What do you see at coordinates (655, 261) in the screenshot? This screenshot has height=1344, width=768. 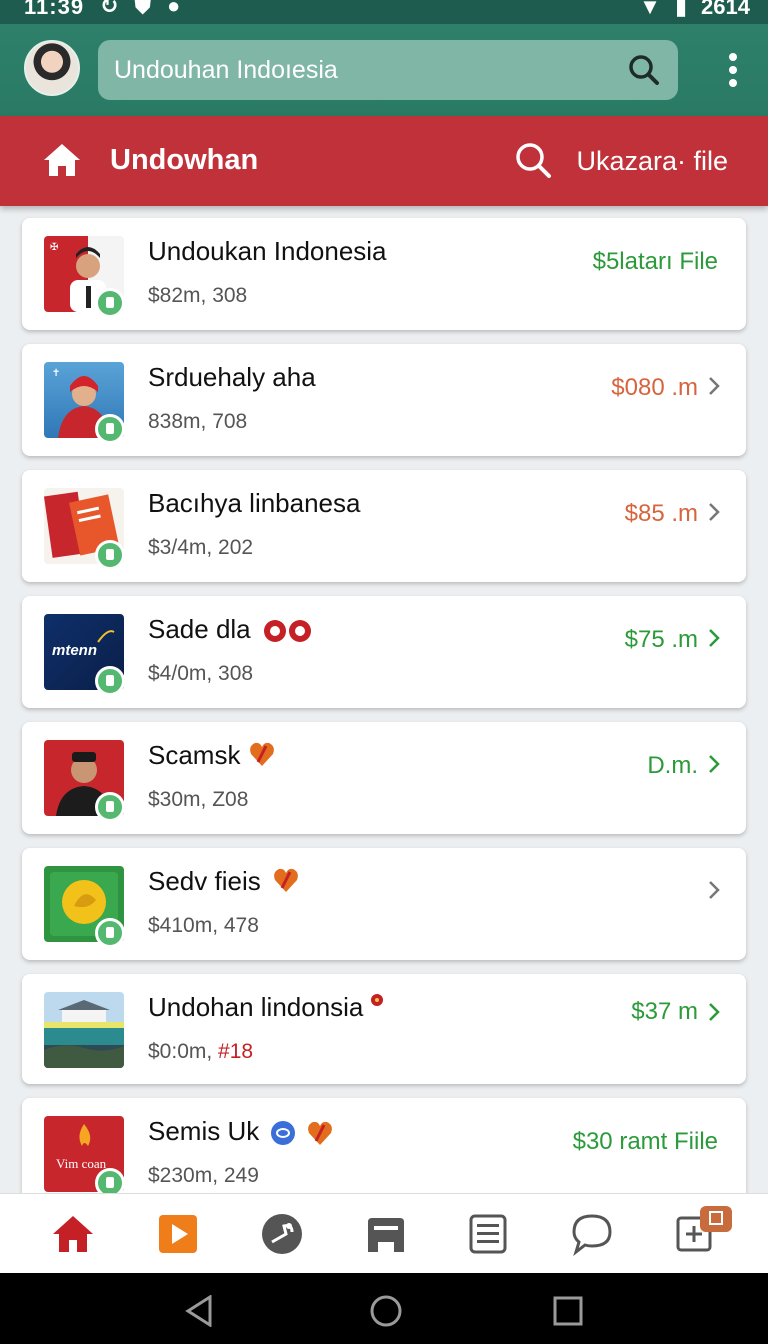 I see `item-price: $5latarı File` at bounding box center [655, 261].